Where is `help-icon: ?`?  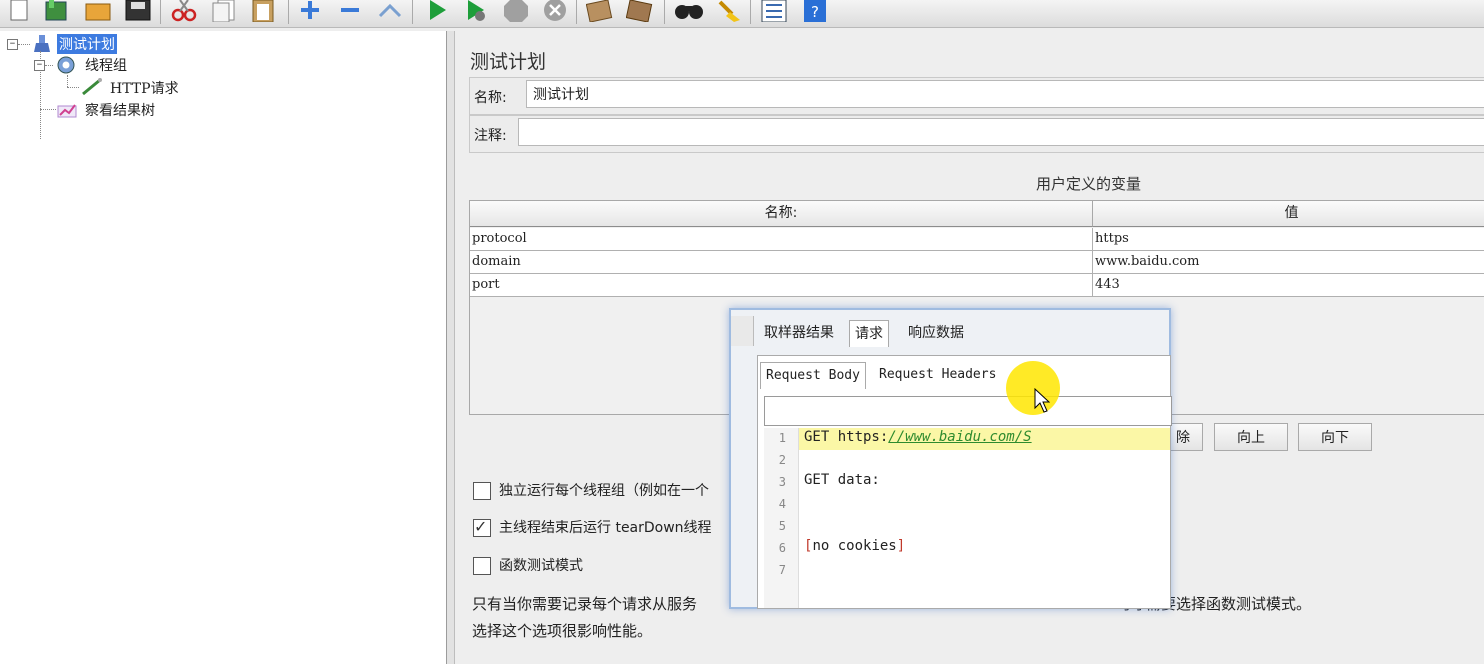
help-icon: ? is located at coordinates (814, 11).